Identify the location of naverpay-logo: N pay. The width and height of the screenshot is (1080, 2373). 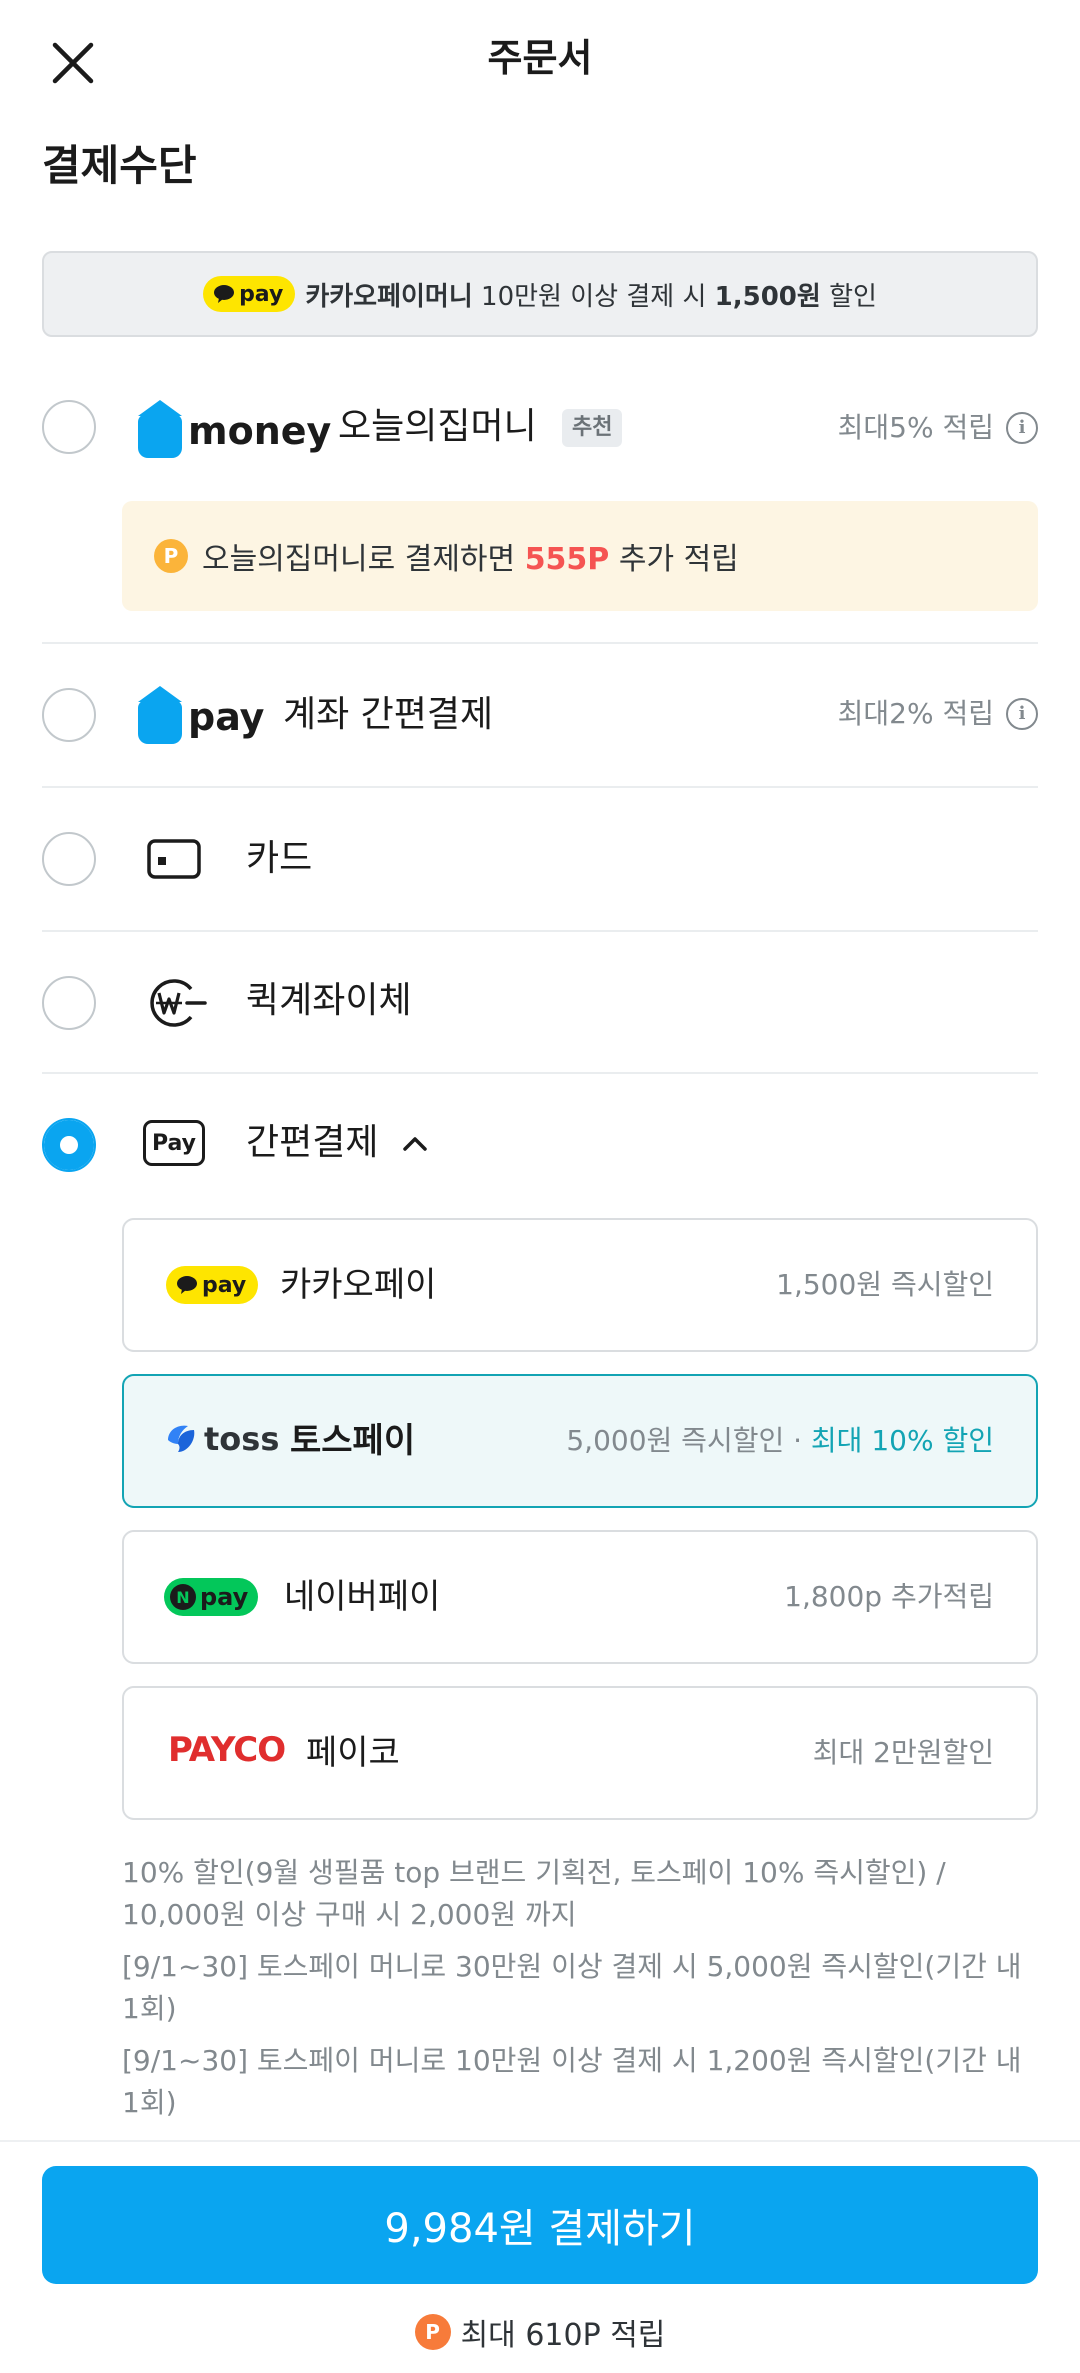
(211, 1597).